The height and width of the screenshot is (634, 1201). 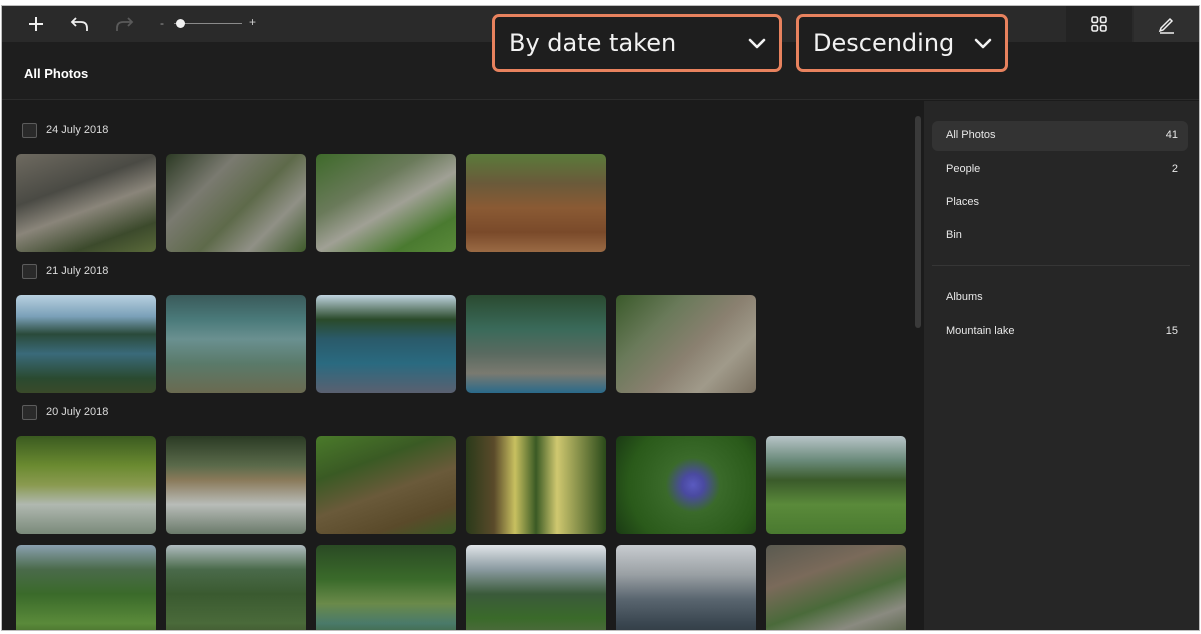 I want to click on sidebar-item-count: 2, so click(x=1174, y=169).